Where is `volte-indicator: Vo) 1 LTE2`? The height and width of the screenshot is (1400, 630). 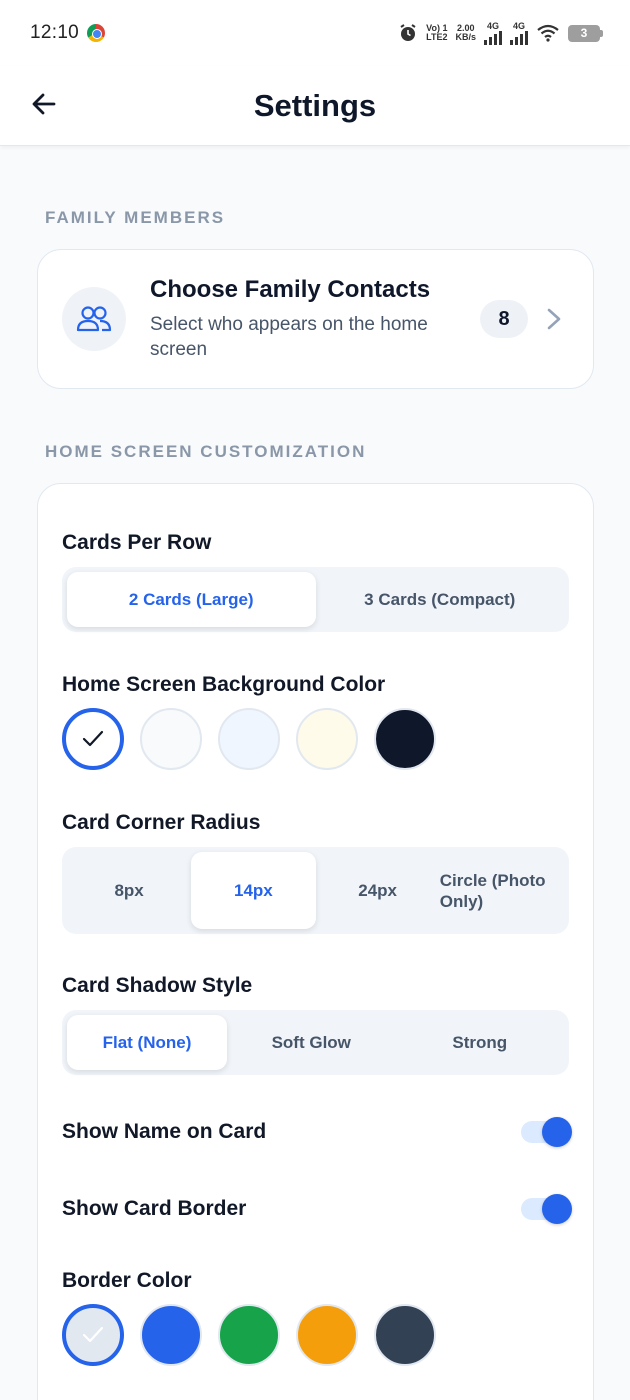 volte-indicator: Vo) 1 LTE2 is located at coordinates (436, 33).